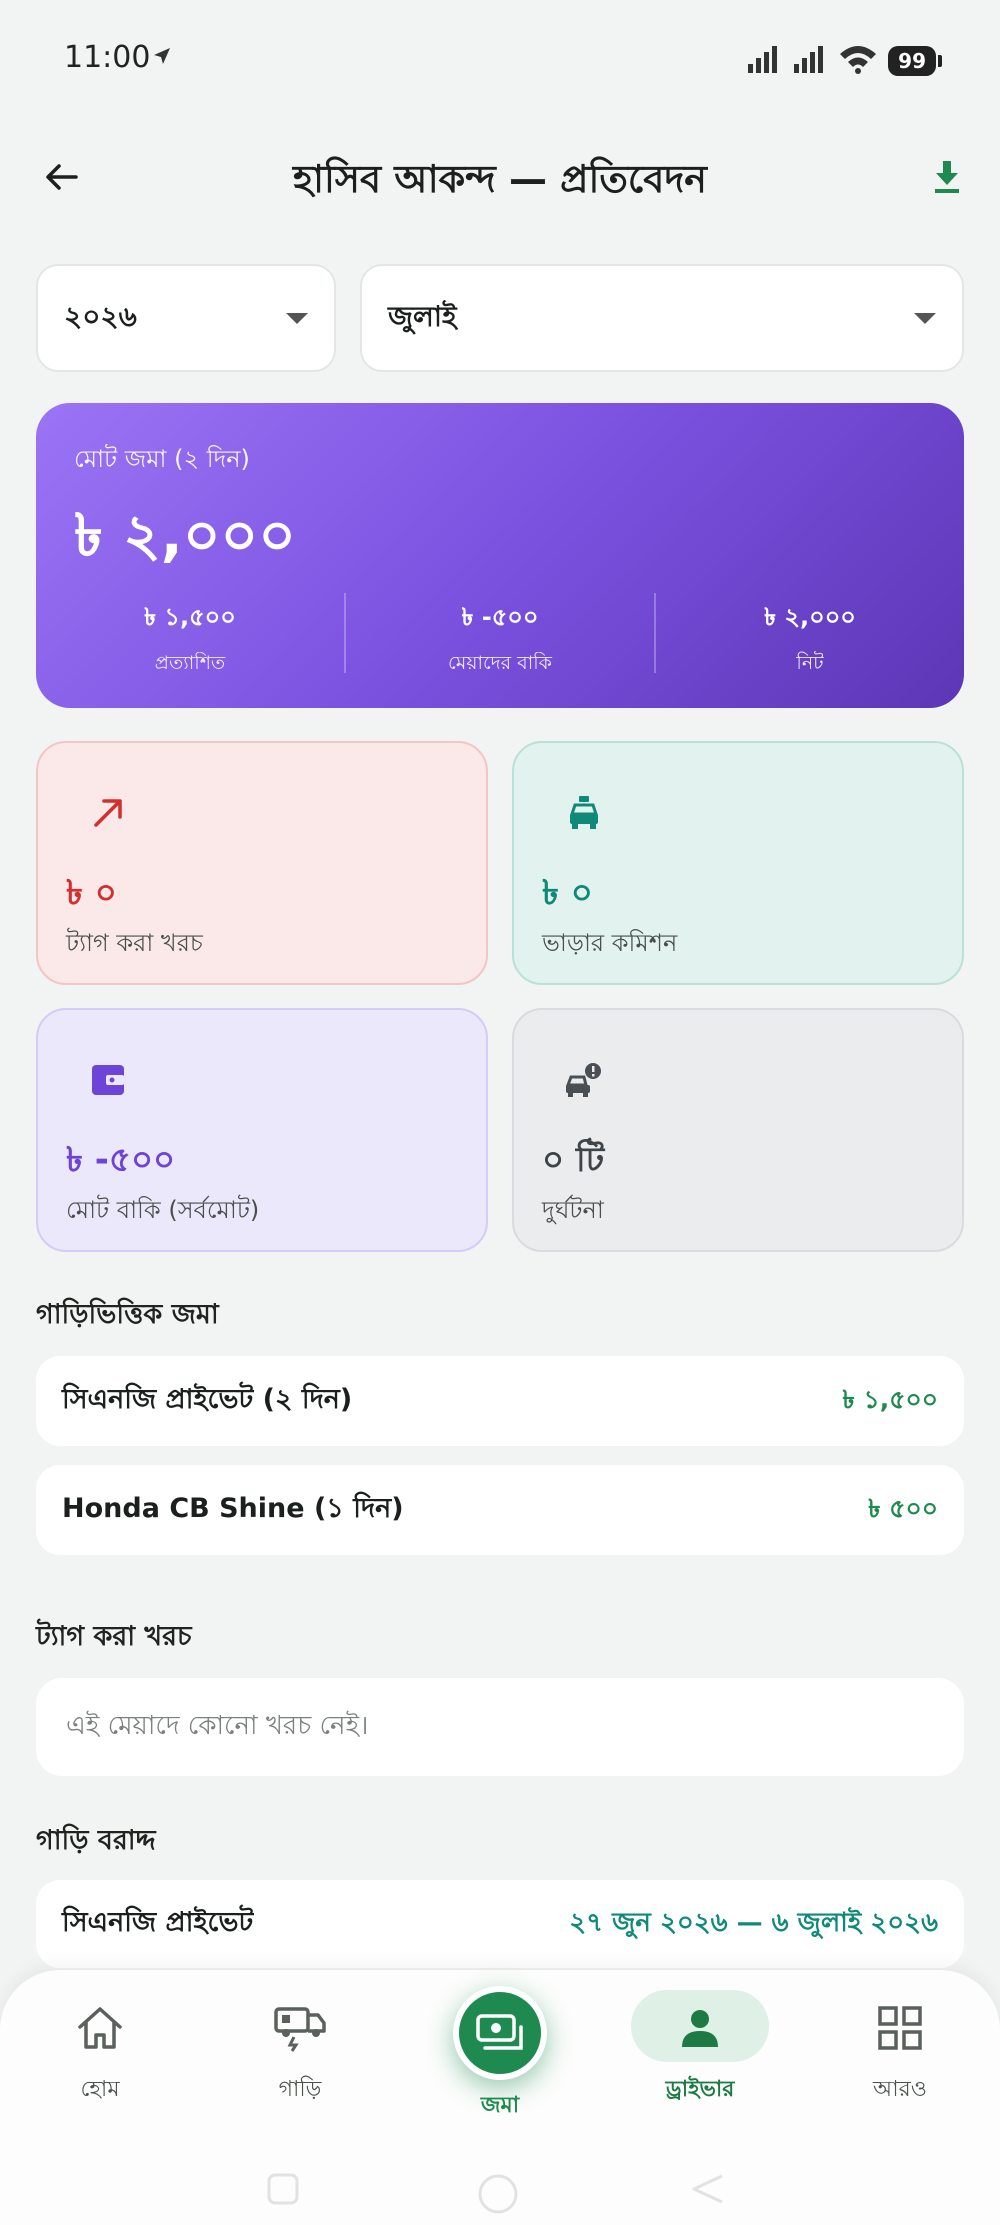 The image size is (1000, 2225). Describe the element at coordinates (108, 813) in the screenshot. I see `trending-up-icon` at that location.